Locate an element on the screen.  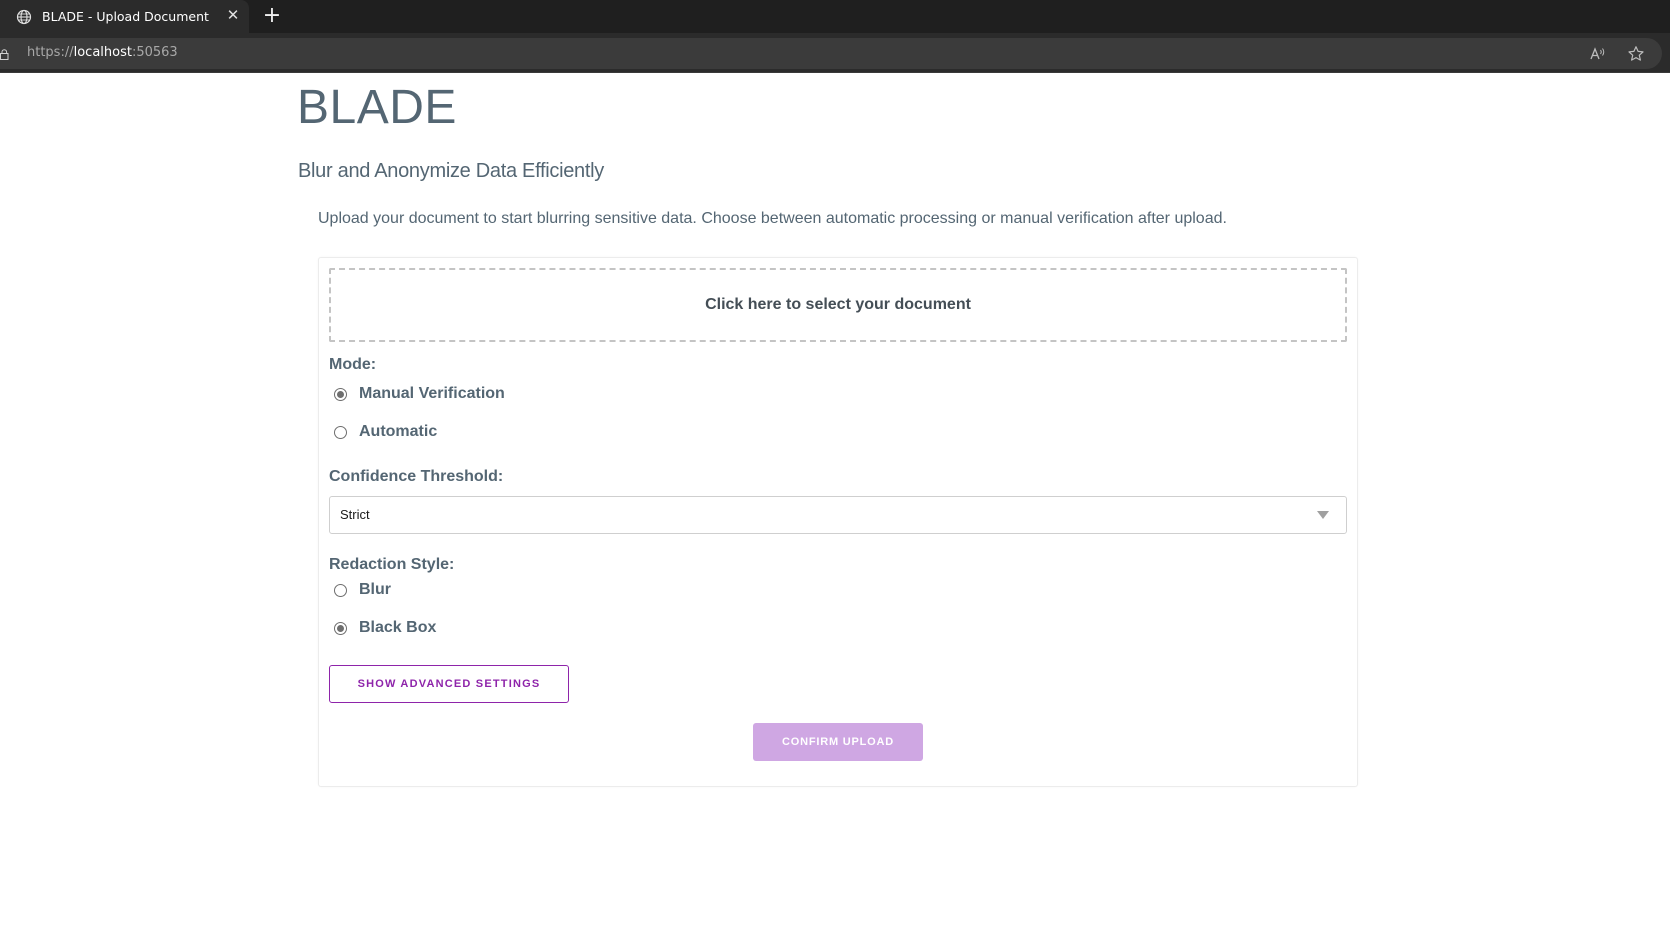
chevron-down-icon is located at coordinates (1323, 515).